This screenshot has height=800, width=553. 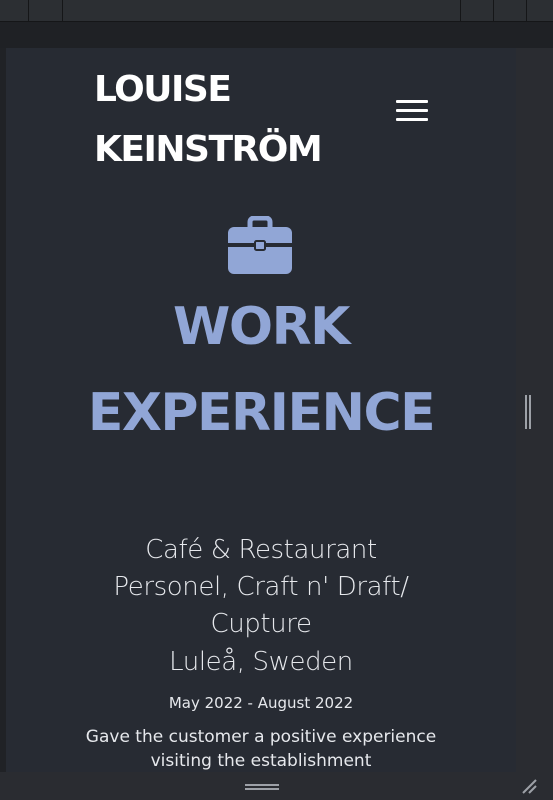 What do you see at coordinates (276, 35) in the screenshot?
I see `toolbar-spacer` at bounding box center [276, 35].